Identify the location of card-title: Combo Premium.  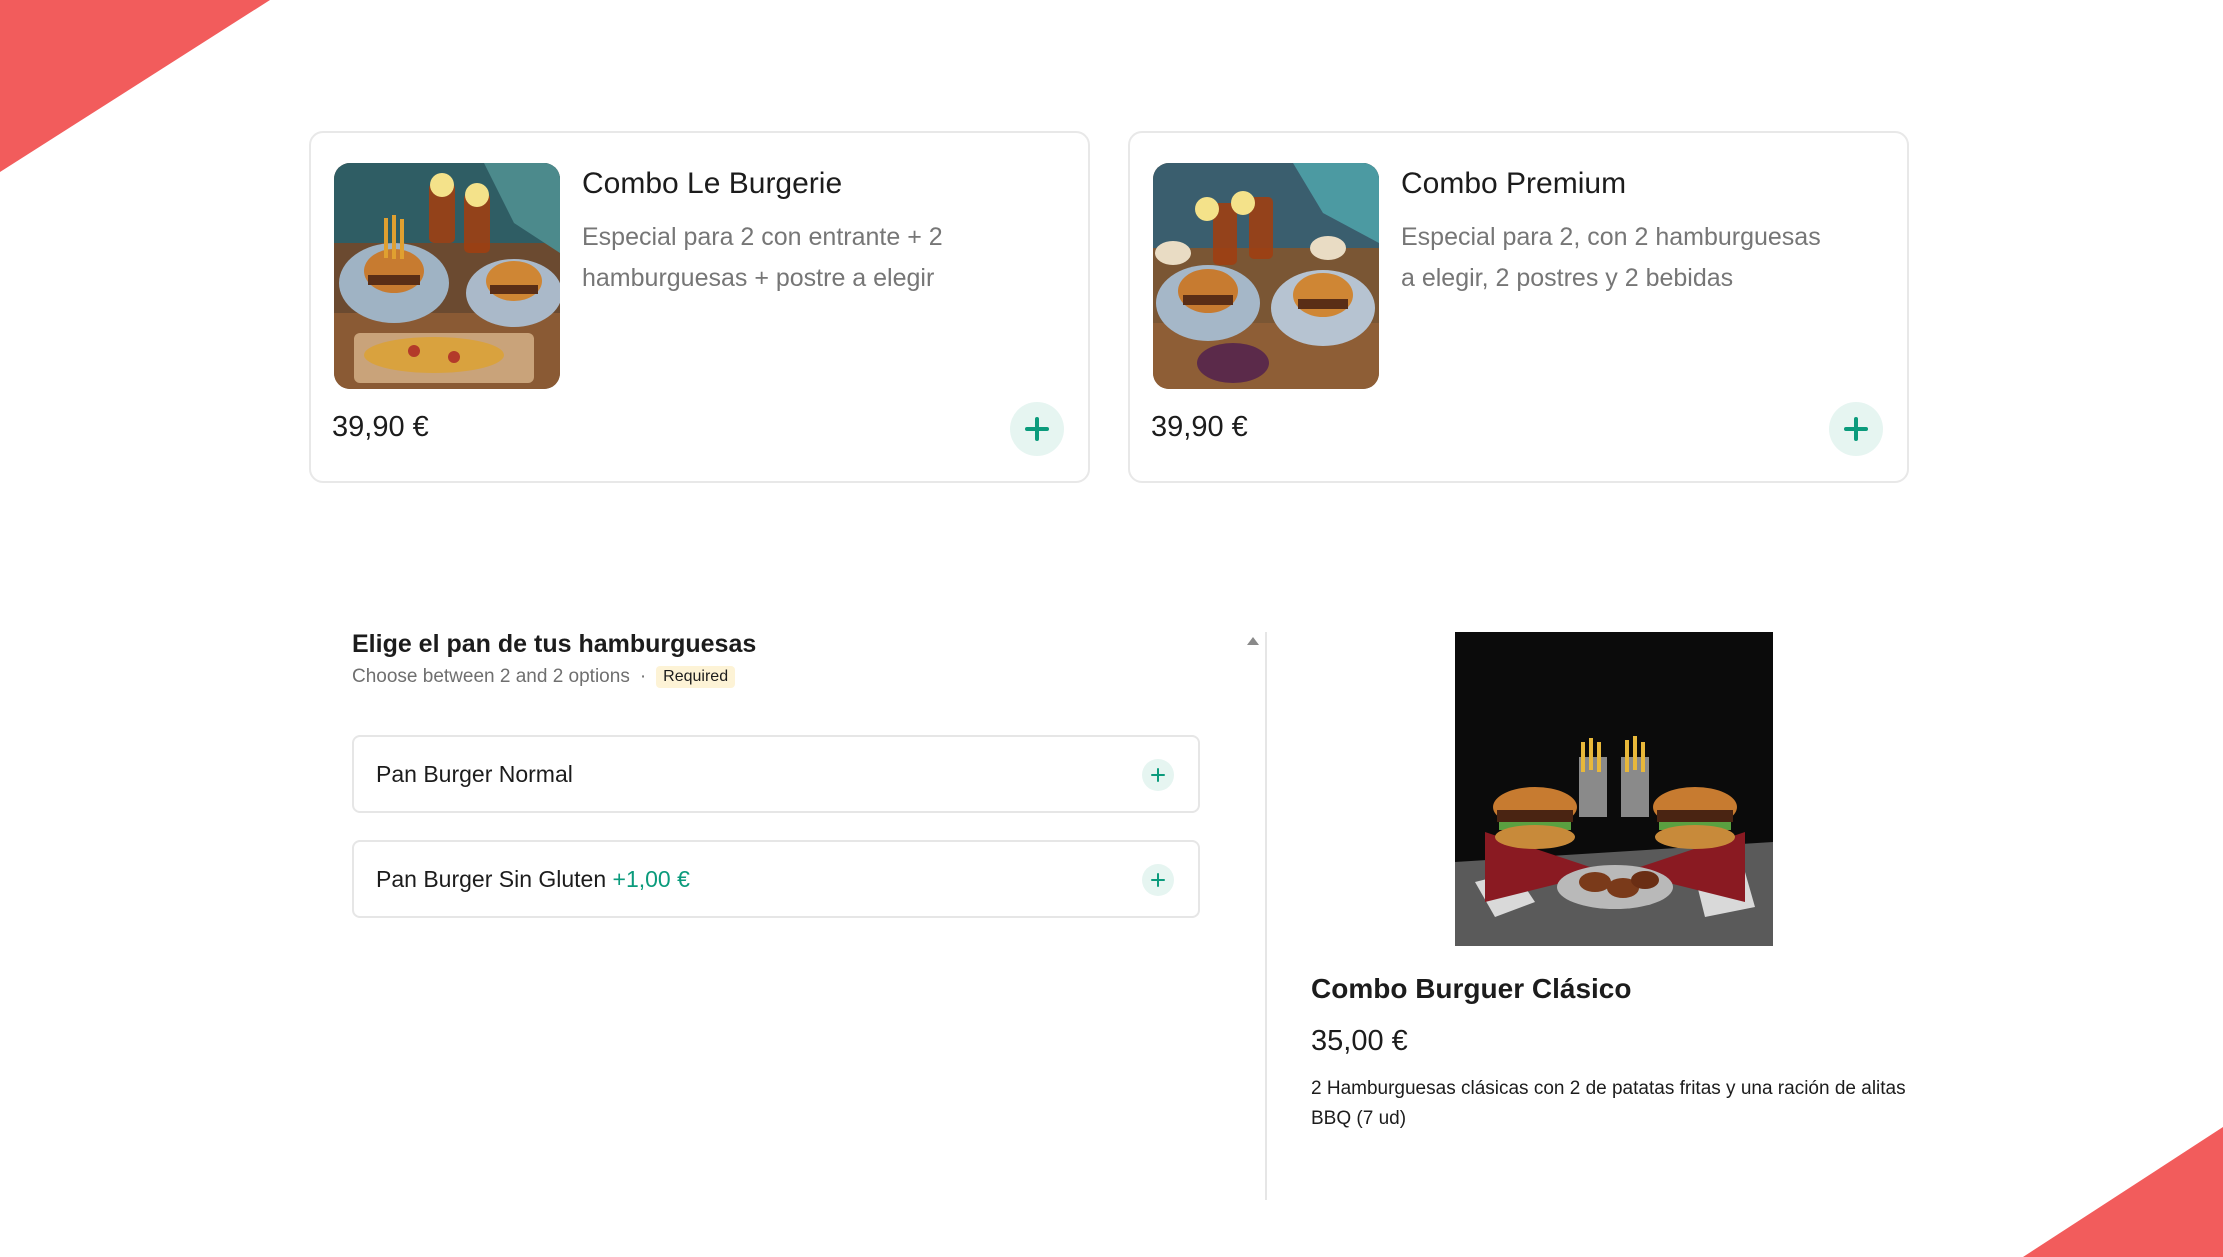
(1514, 183).